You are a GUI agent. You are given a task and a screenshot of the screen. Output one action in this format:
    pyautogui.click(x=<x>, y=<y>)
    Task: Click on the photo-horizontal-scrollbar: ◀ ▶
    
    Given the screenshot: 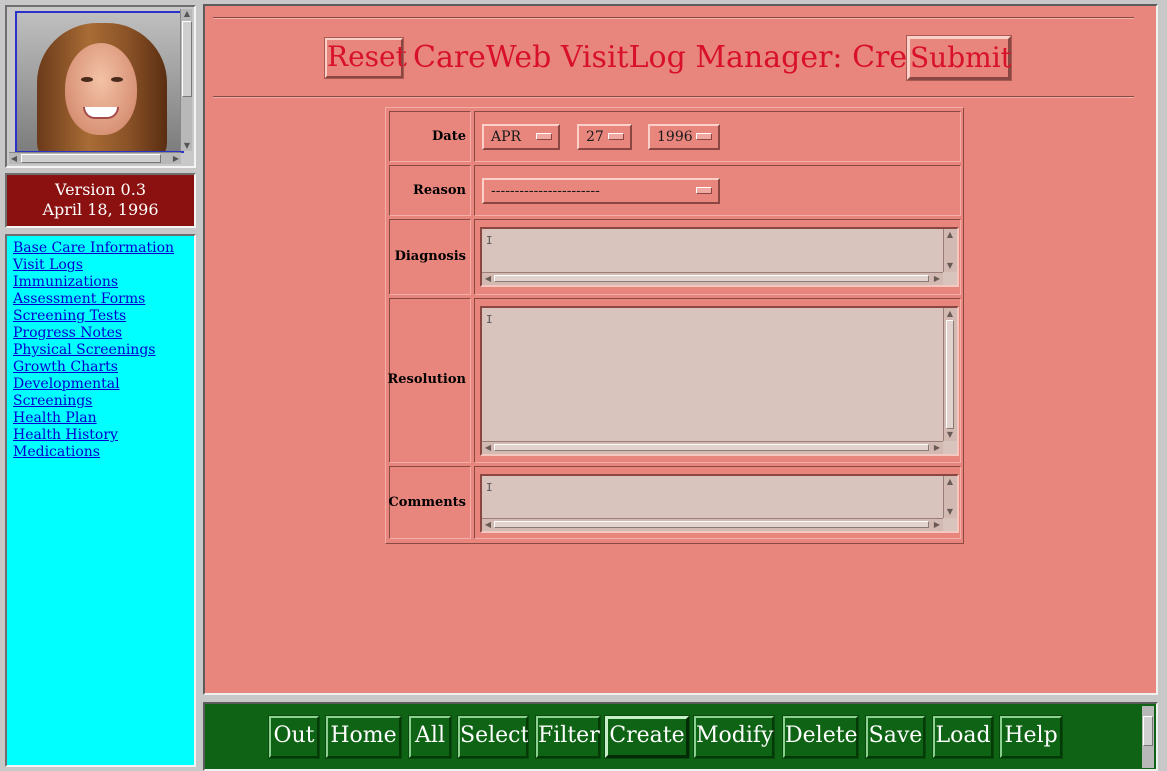 What is the action you would take?
    pyautogui.click(x=95, y=158)
    